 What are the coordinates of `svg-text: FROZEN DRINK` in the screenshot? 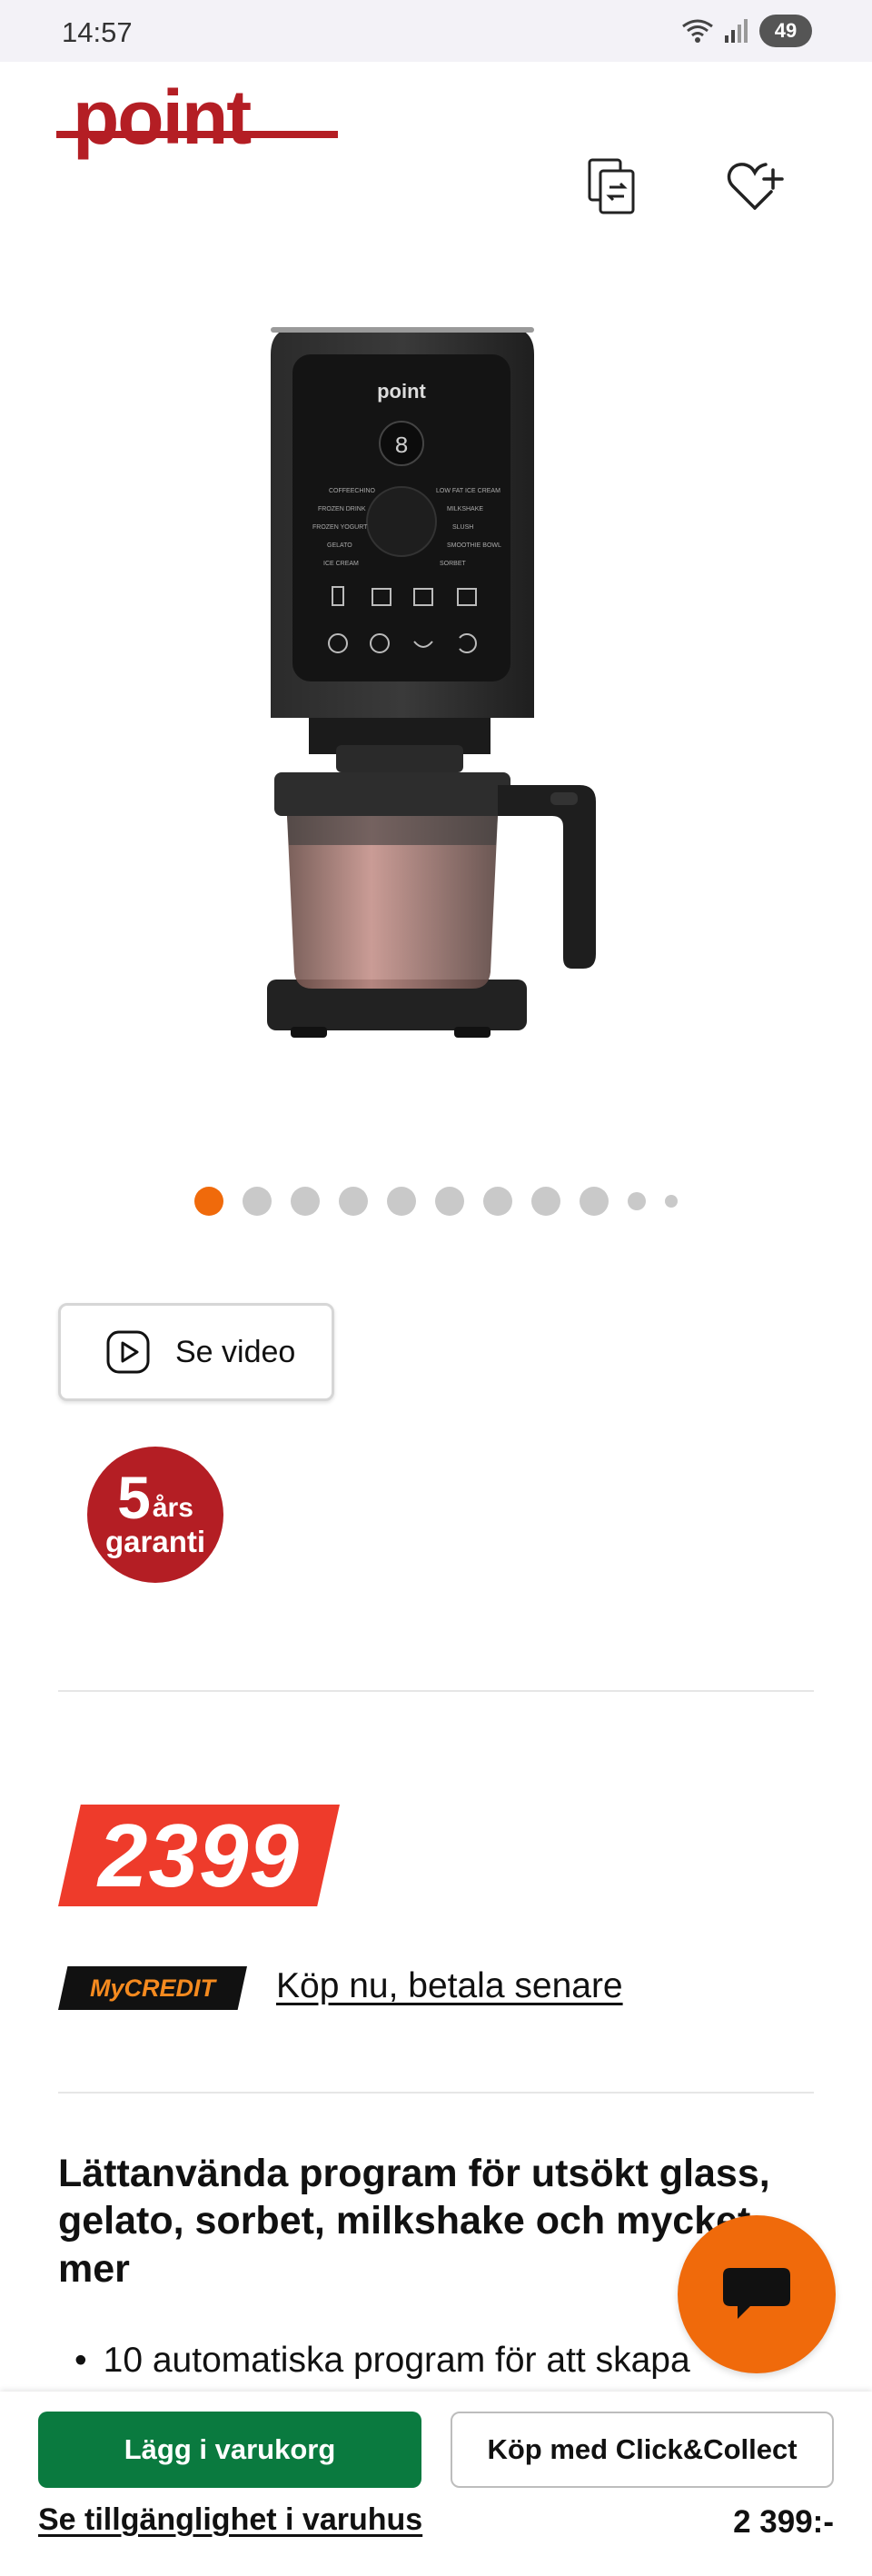 It's located at (342, 509).